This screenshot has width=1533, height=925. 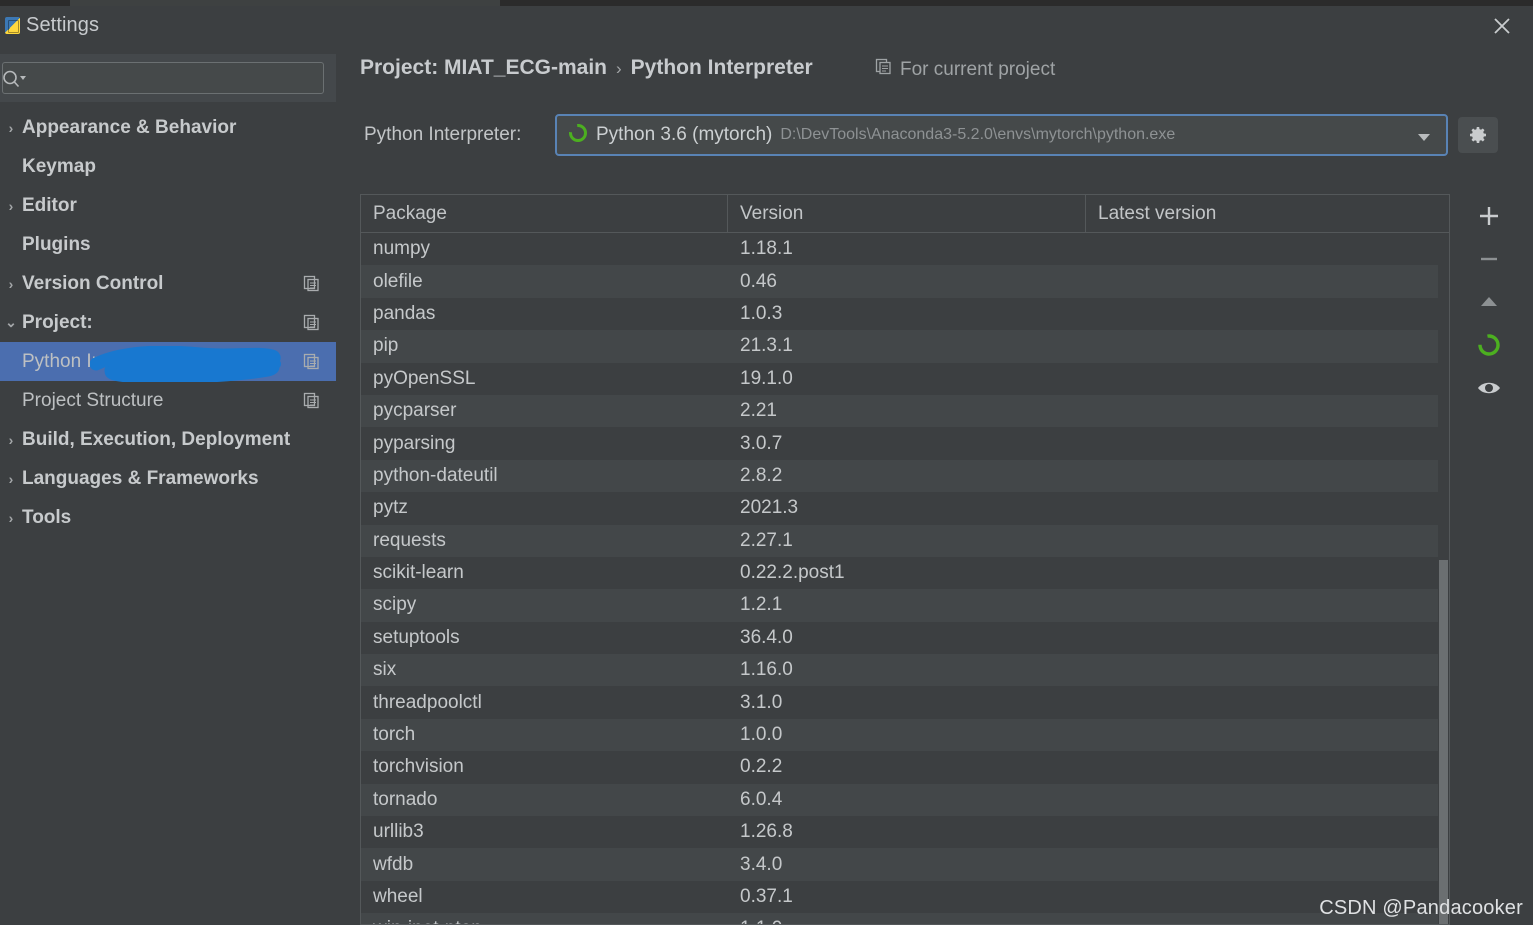 I want to click on table-row: six 1.16.0, so click(x=905, y=670).